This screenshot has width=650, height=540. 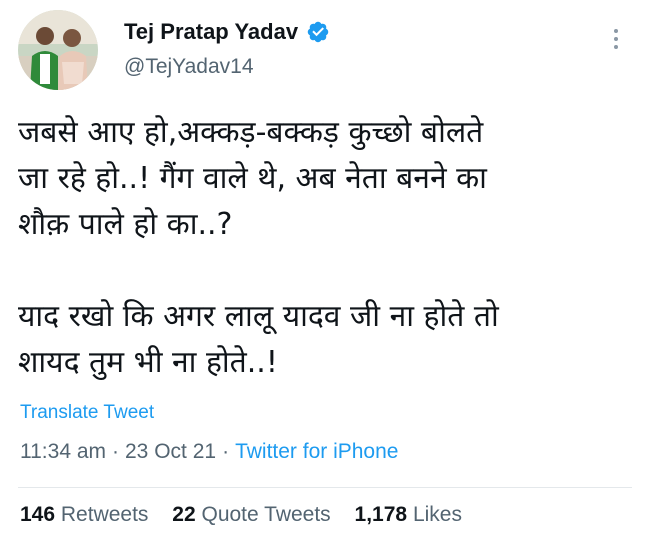 I want to click on tweet-time: 11:34 am, so click(x=63, y=451).